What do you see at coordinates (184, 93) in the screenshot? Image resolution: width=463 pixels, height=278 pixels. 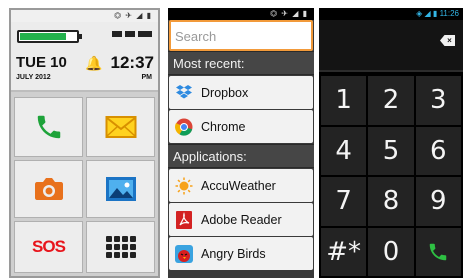 I see `dropbox-icon` at bounding box center [184, 93].